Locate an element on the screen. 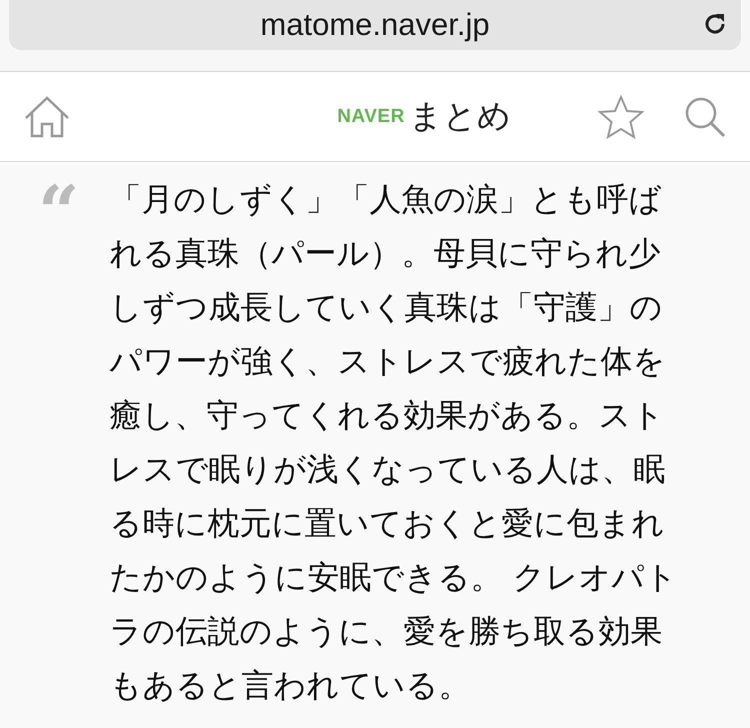  logo-brand: NAVER is located at coordinates (371, 117).